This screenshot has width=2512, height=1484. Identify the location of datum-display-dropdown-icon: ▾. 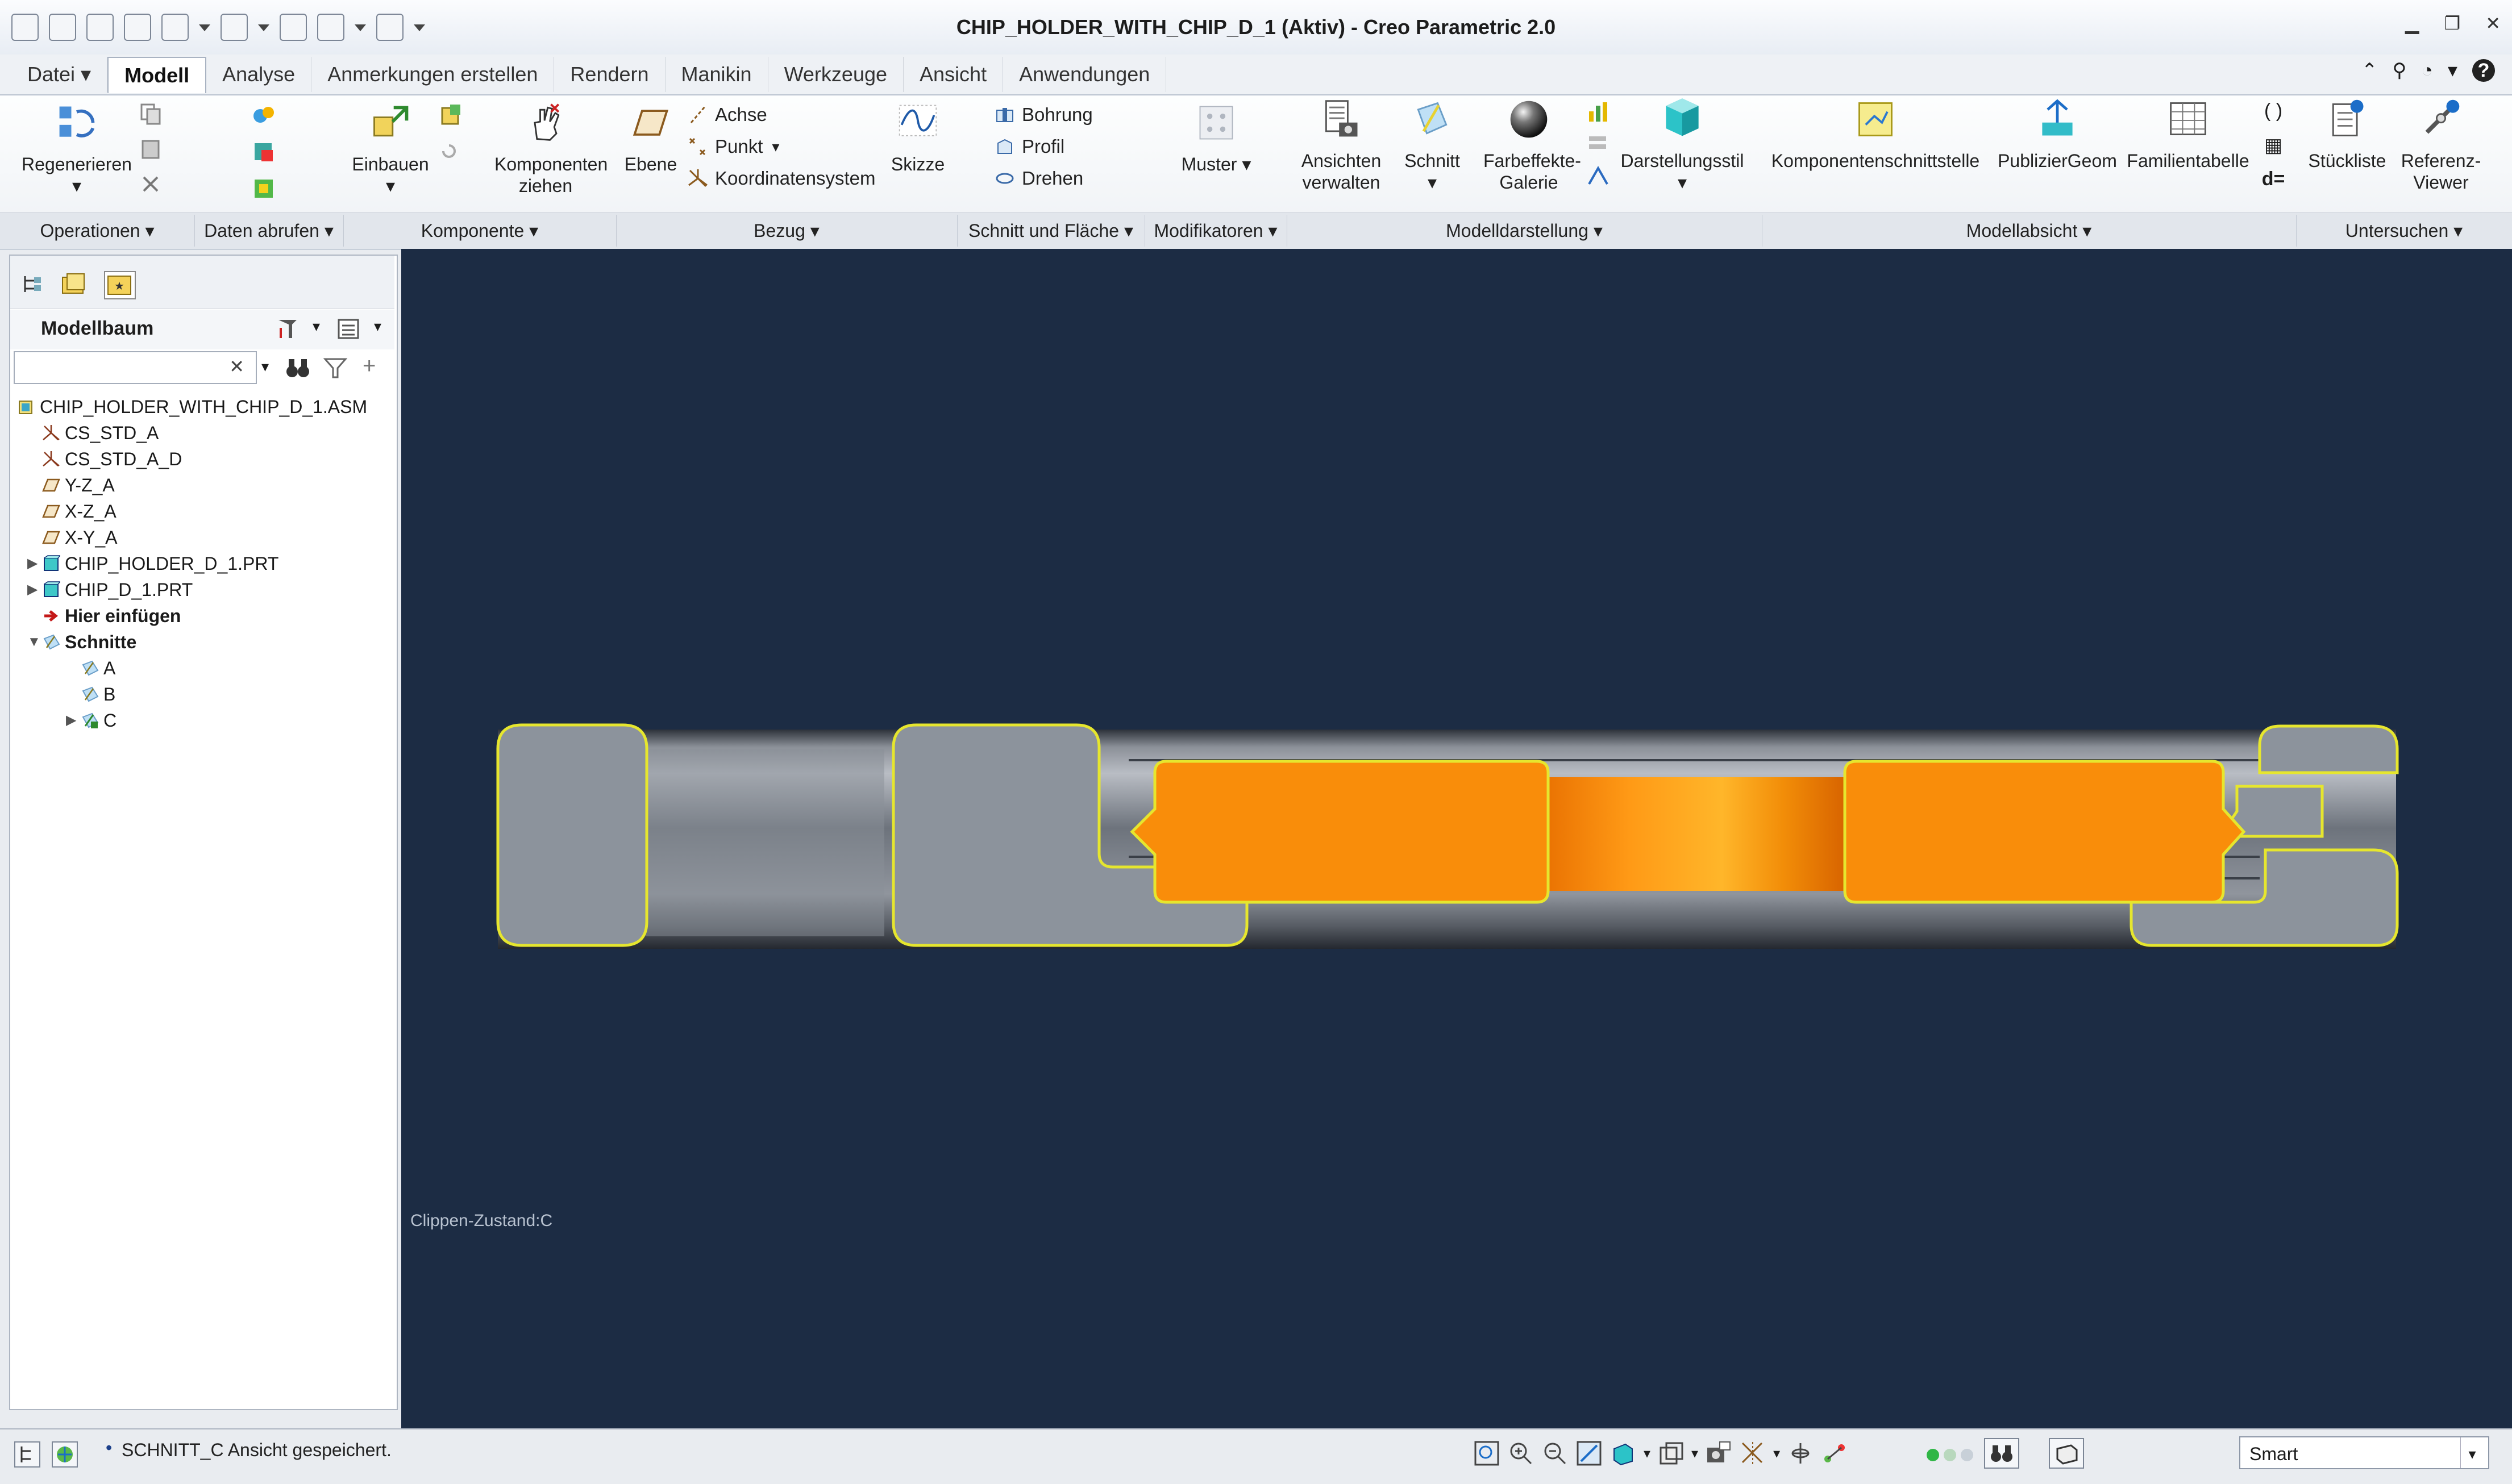
(1776, 1453).